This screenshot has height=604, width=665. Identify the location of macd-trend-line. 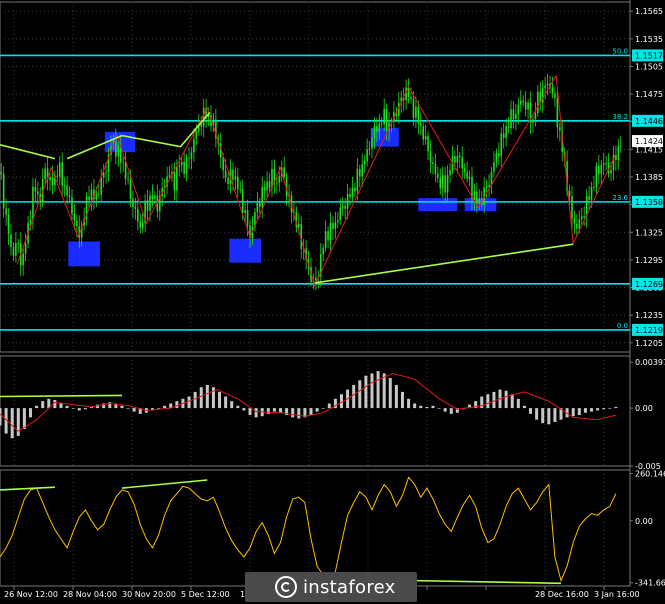
(61, 396).